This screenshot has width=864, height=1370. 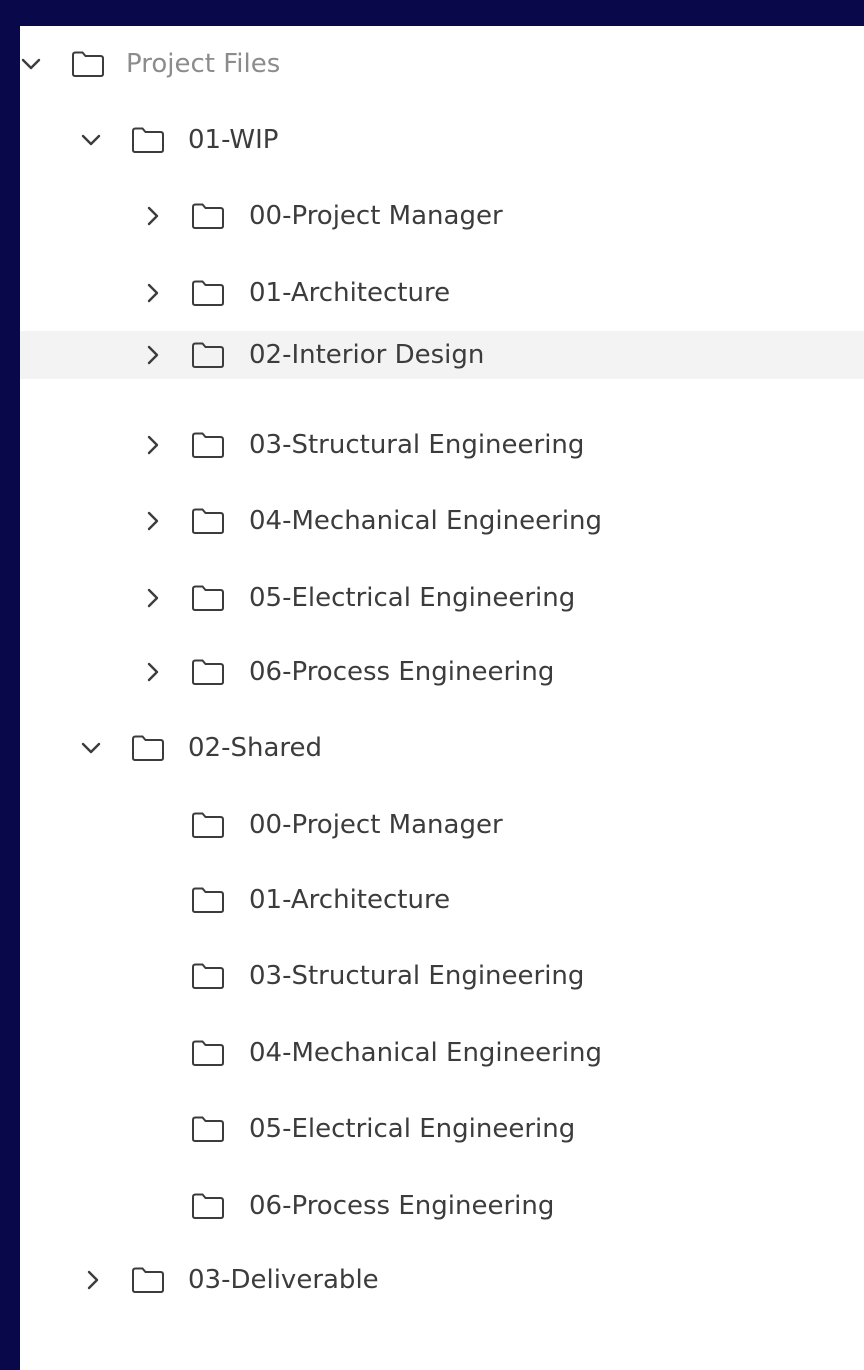 What do you see at coordinates (283, 1280) in the screenshot?
I see `tree-label: 03-Deliverable` at bounding box center [283, 1280].